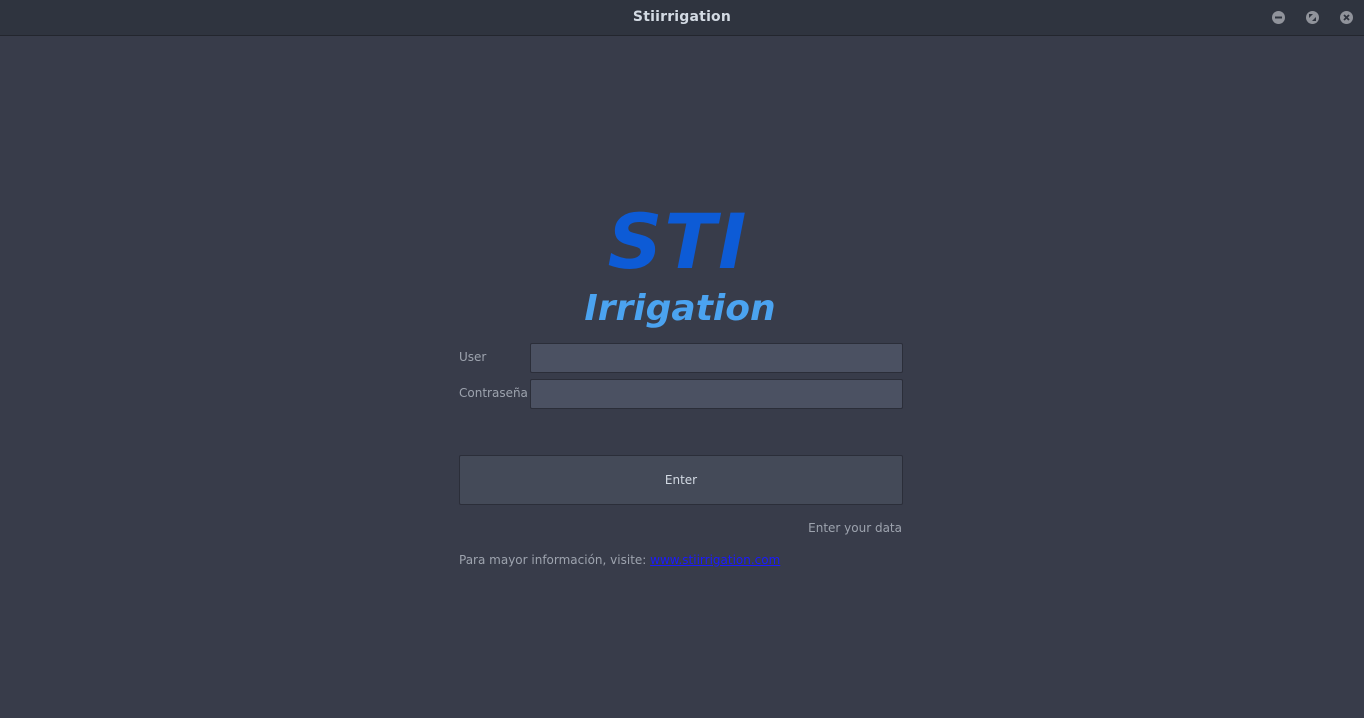 The width and height of the screenshot is (1364, 718). Describe the element at coordinates (473, 357) in the screenshot. I see `user-label: User` at that location.